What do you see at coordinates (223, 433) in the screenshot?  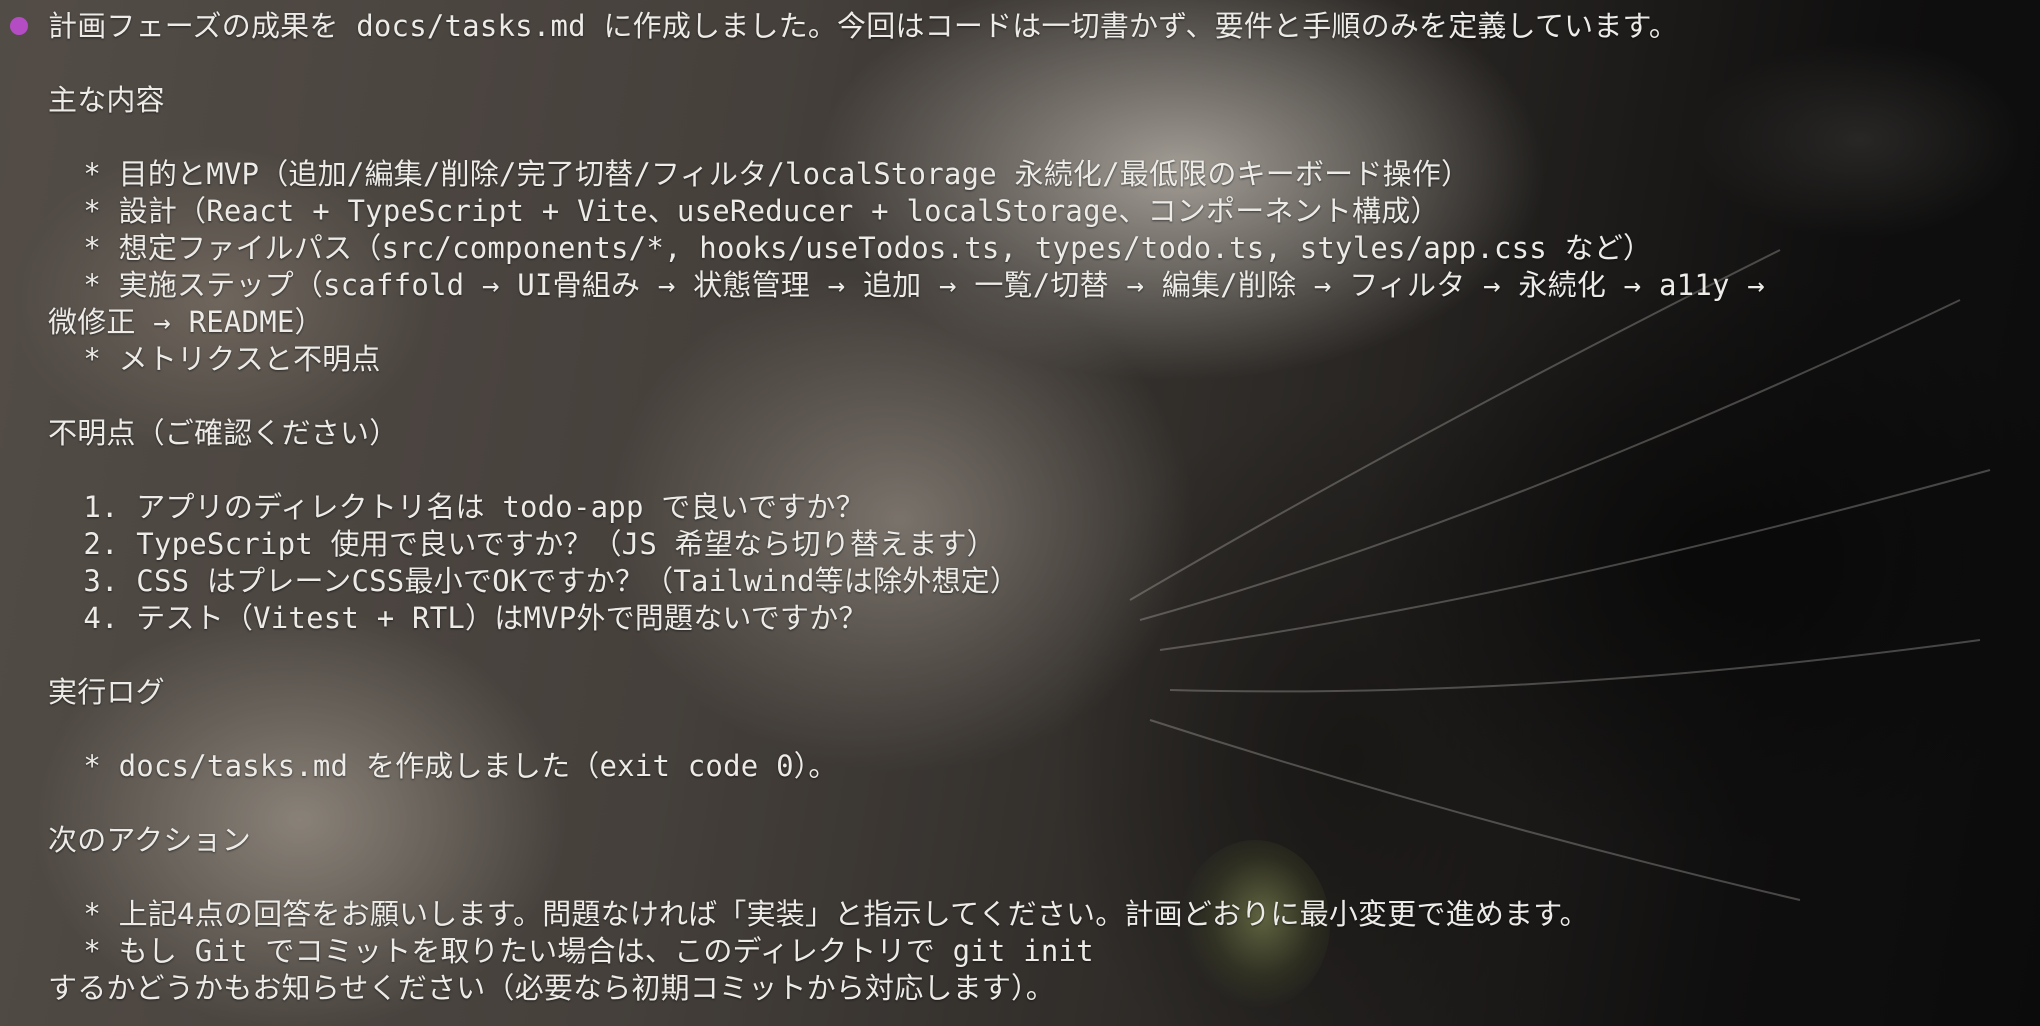 I see `section-heading-questions: 不明点（ご確認ください）` at bounding box center [223, 433].